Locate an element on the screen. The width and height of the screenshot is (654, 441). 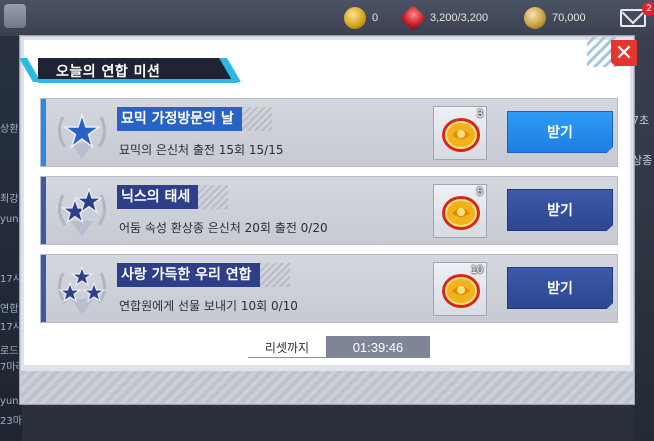
bg-text: 7마리 is located at coordinates (11, 367).